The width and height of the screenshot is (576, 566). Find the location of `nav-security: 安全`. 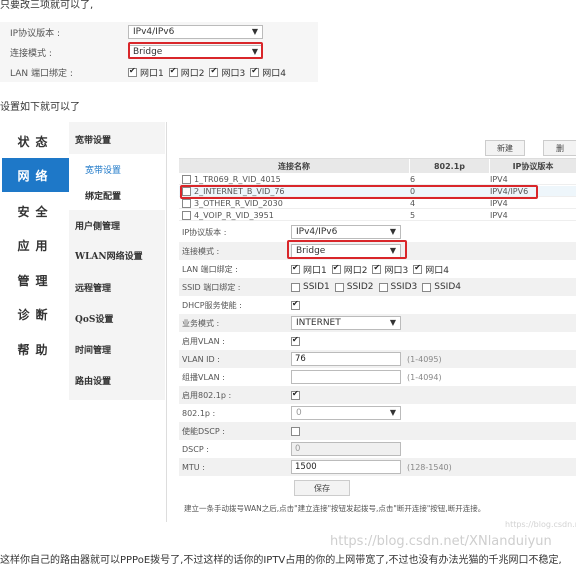

nav-security: 安全 is located at coordinates (35, 211).